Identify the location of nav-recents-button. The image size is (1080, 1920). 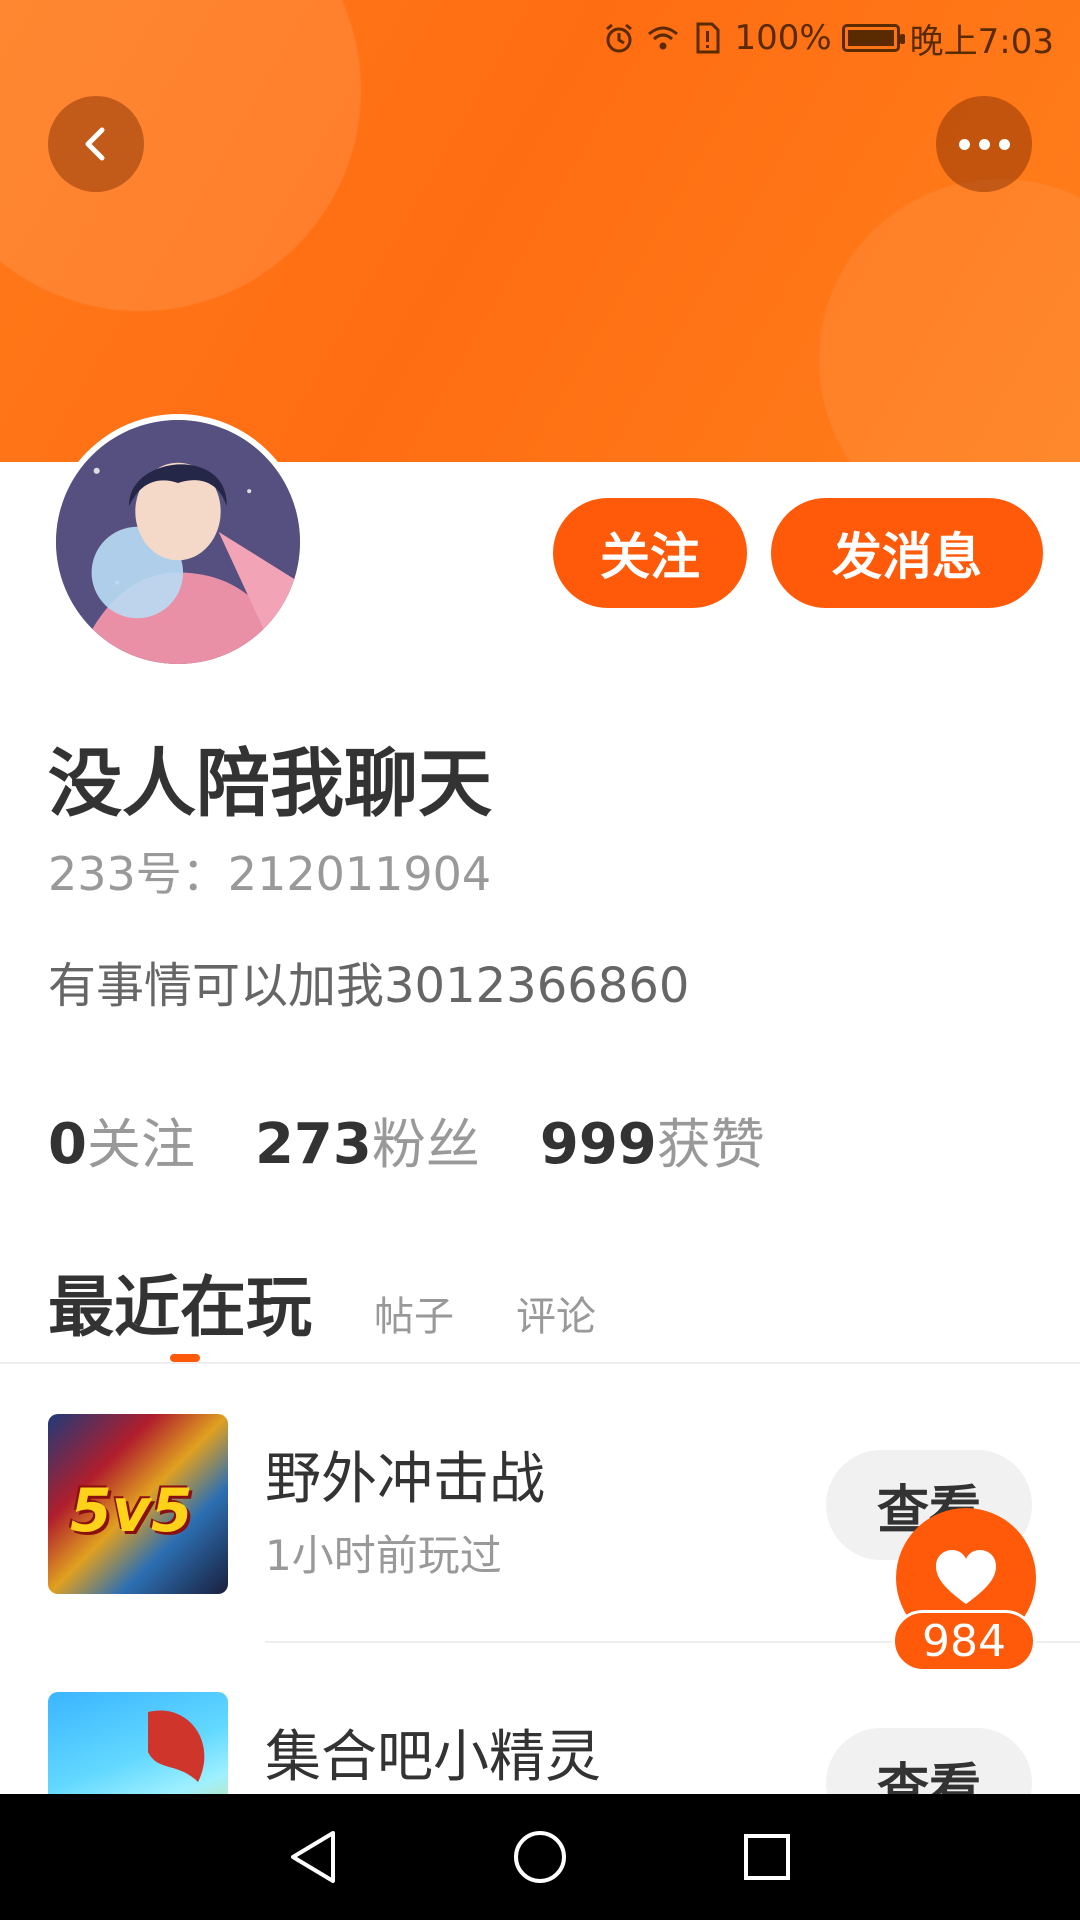
(767, 1857).